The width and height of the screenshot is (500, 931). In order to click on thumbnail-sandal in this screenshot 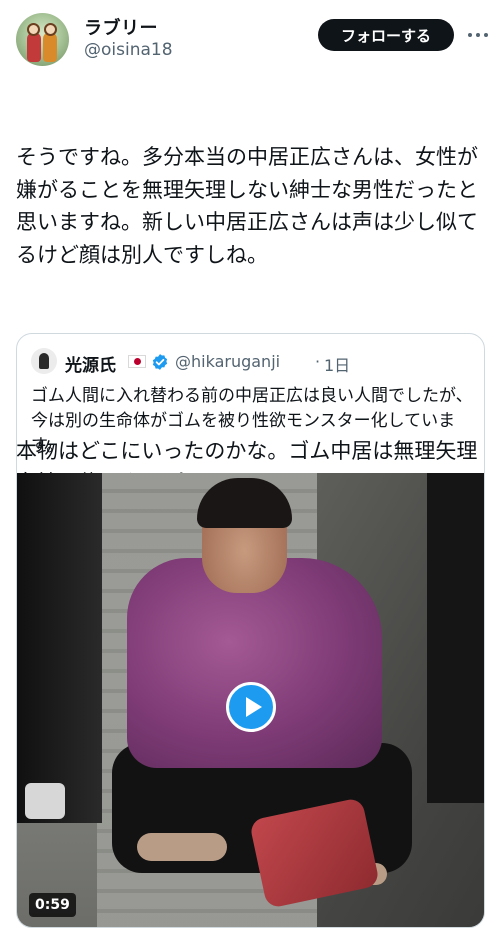, I will do `click(182, 847)`.